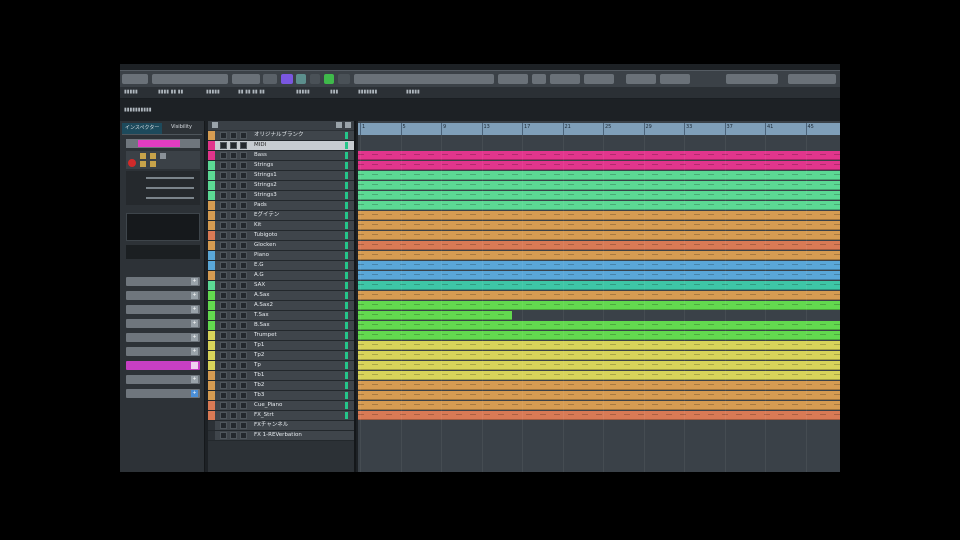 Image resolution: width=960 pixels, height=540 pixels. Describe the element at coordinates (334, 92) in the screenshot. I see `info-field: ▮▮▮` at that location.